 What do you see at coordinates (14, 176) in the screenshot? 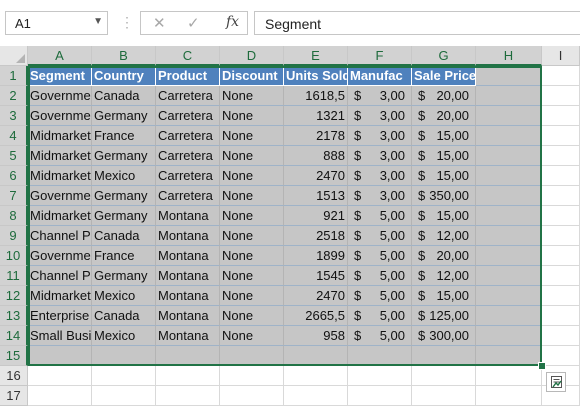
I see `row-header-6: 6` at bounding box center [14, 176].